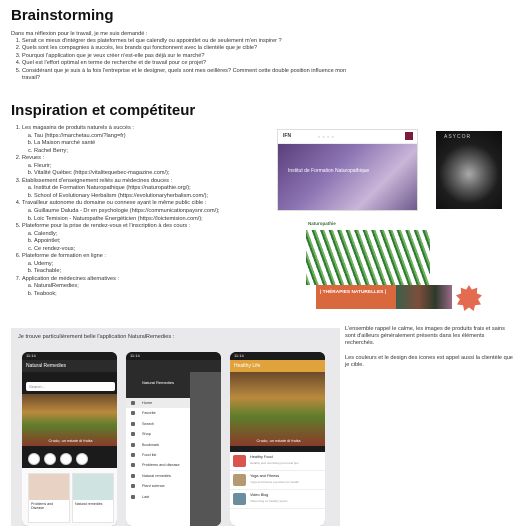 The height and width of the screenshot is (526, 526). Describe the element at coordinates (163, 137) in the screenshot. I see `competitor-item: Tau (https://marchetau.com/?lang=fr)` at that location.